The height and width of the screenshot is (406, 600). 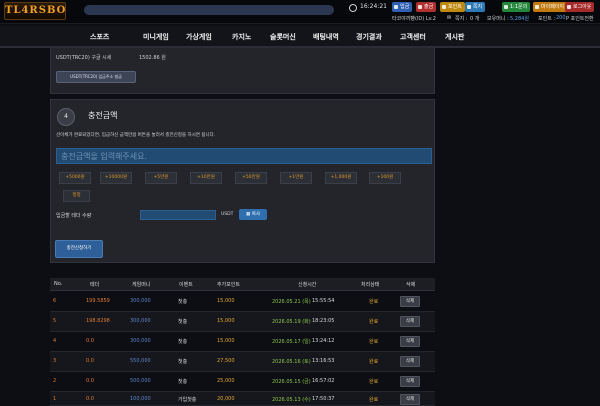 What do you see at coordinates (506, 7) in the screenshot?
I see `inquiry-icon` at bounding box center [506, 7].